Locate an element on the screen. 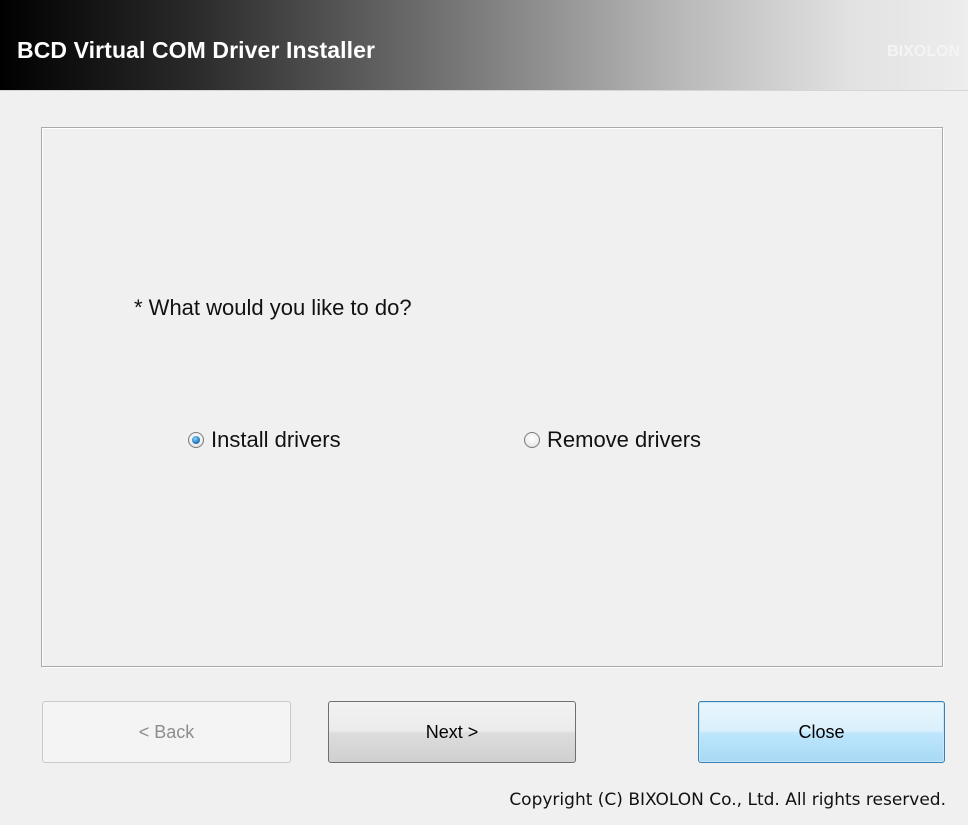 This screenshot has height=825, width=968. app-title: BCD Virtual COM Driver Installer is located at coordinates (196, 50).